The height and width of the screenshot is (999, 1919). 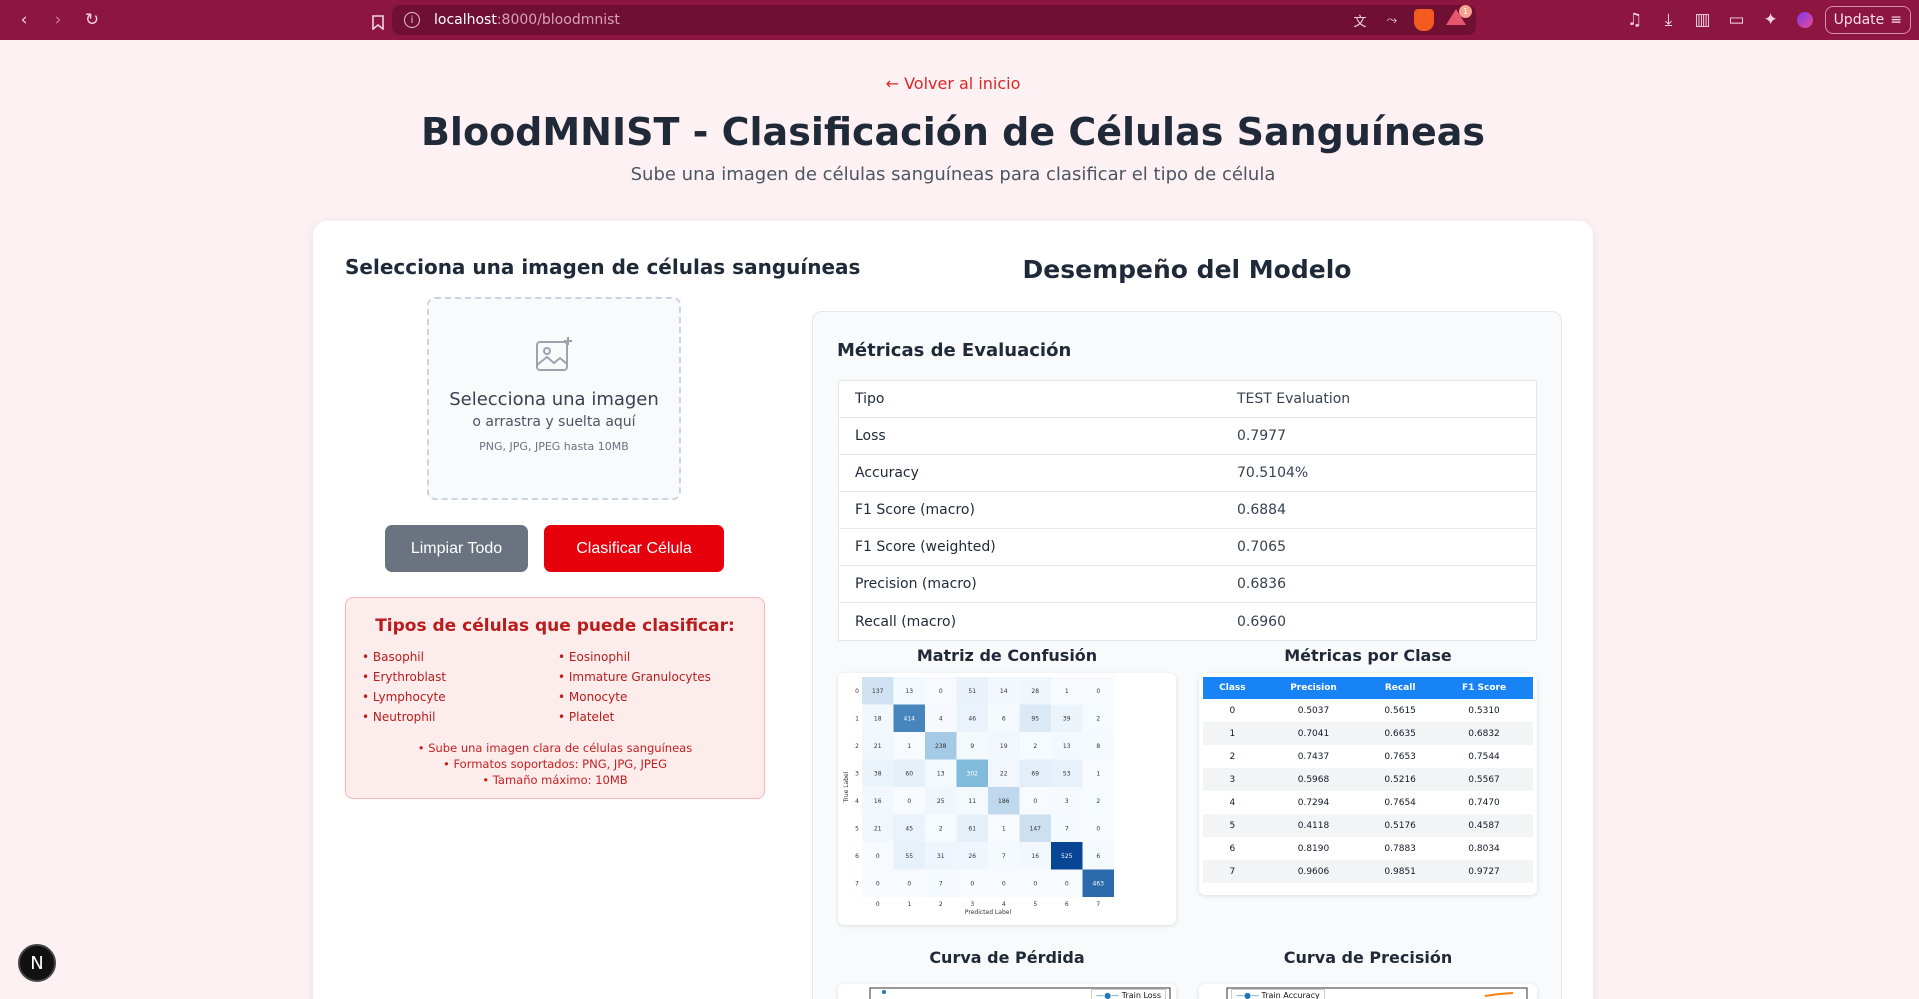 I want to click on share-icon: ⤳, so click(x=1392, y=20).